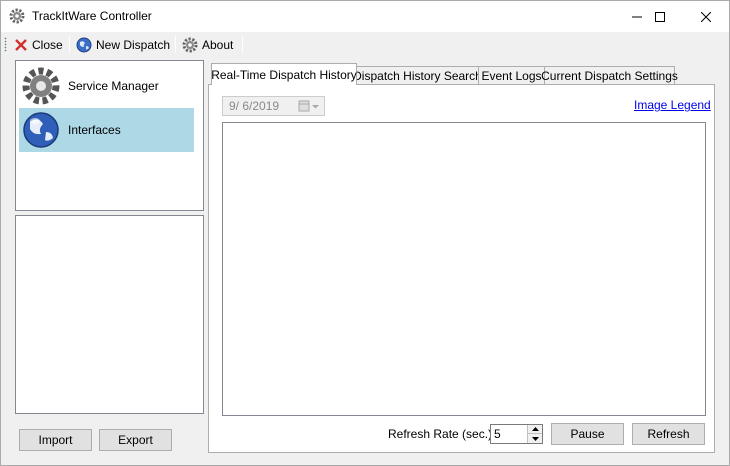 This screenshot has width=730, height=466. I want to click on close-button-label: Close, so click(47, 44).